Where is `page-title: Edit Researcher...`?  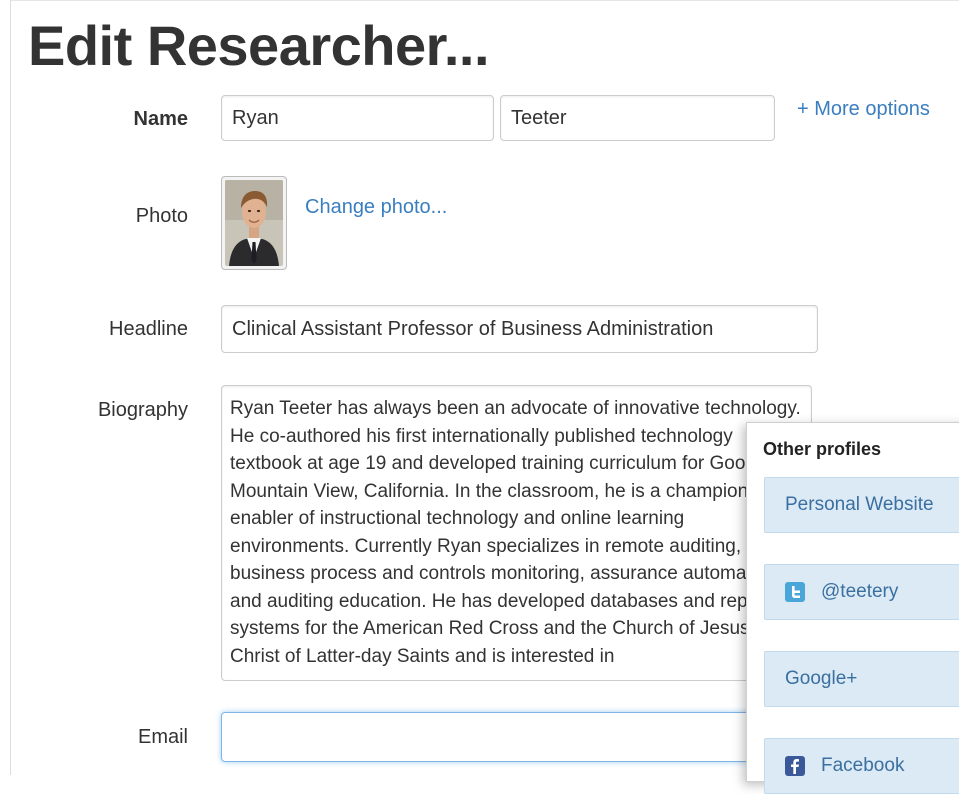
page-title: Edit Researcher... is located at coordinates (259, 45).